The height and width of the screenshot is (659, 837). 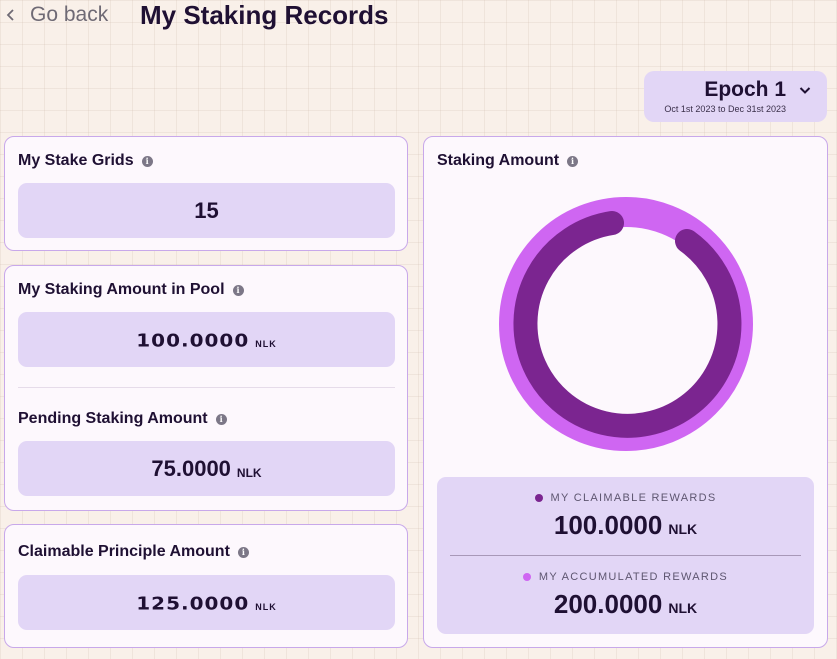 What do you see at coordinates (11, 15) in the screenshot?
I see `chevron-left-icon` at bounding box center [11, 15].